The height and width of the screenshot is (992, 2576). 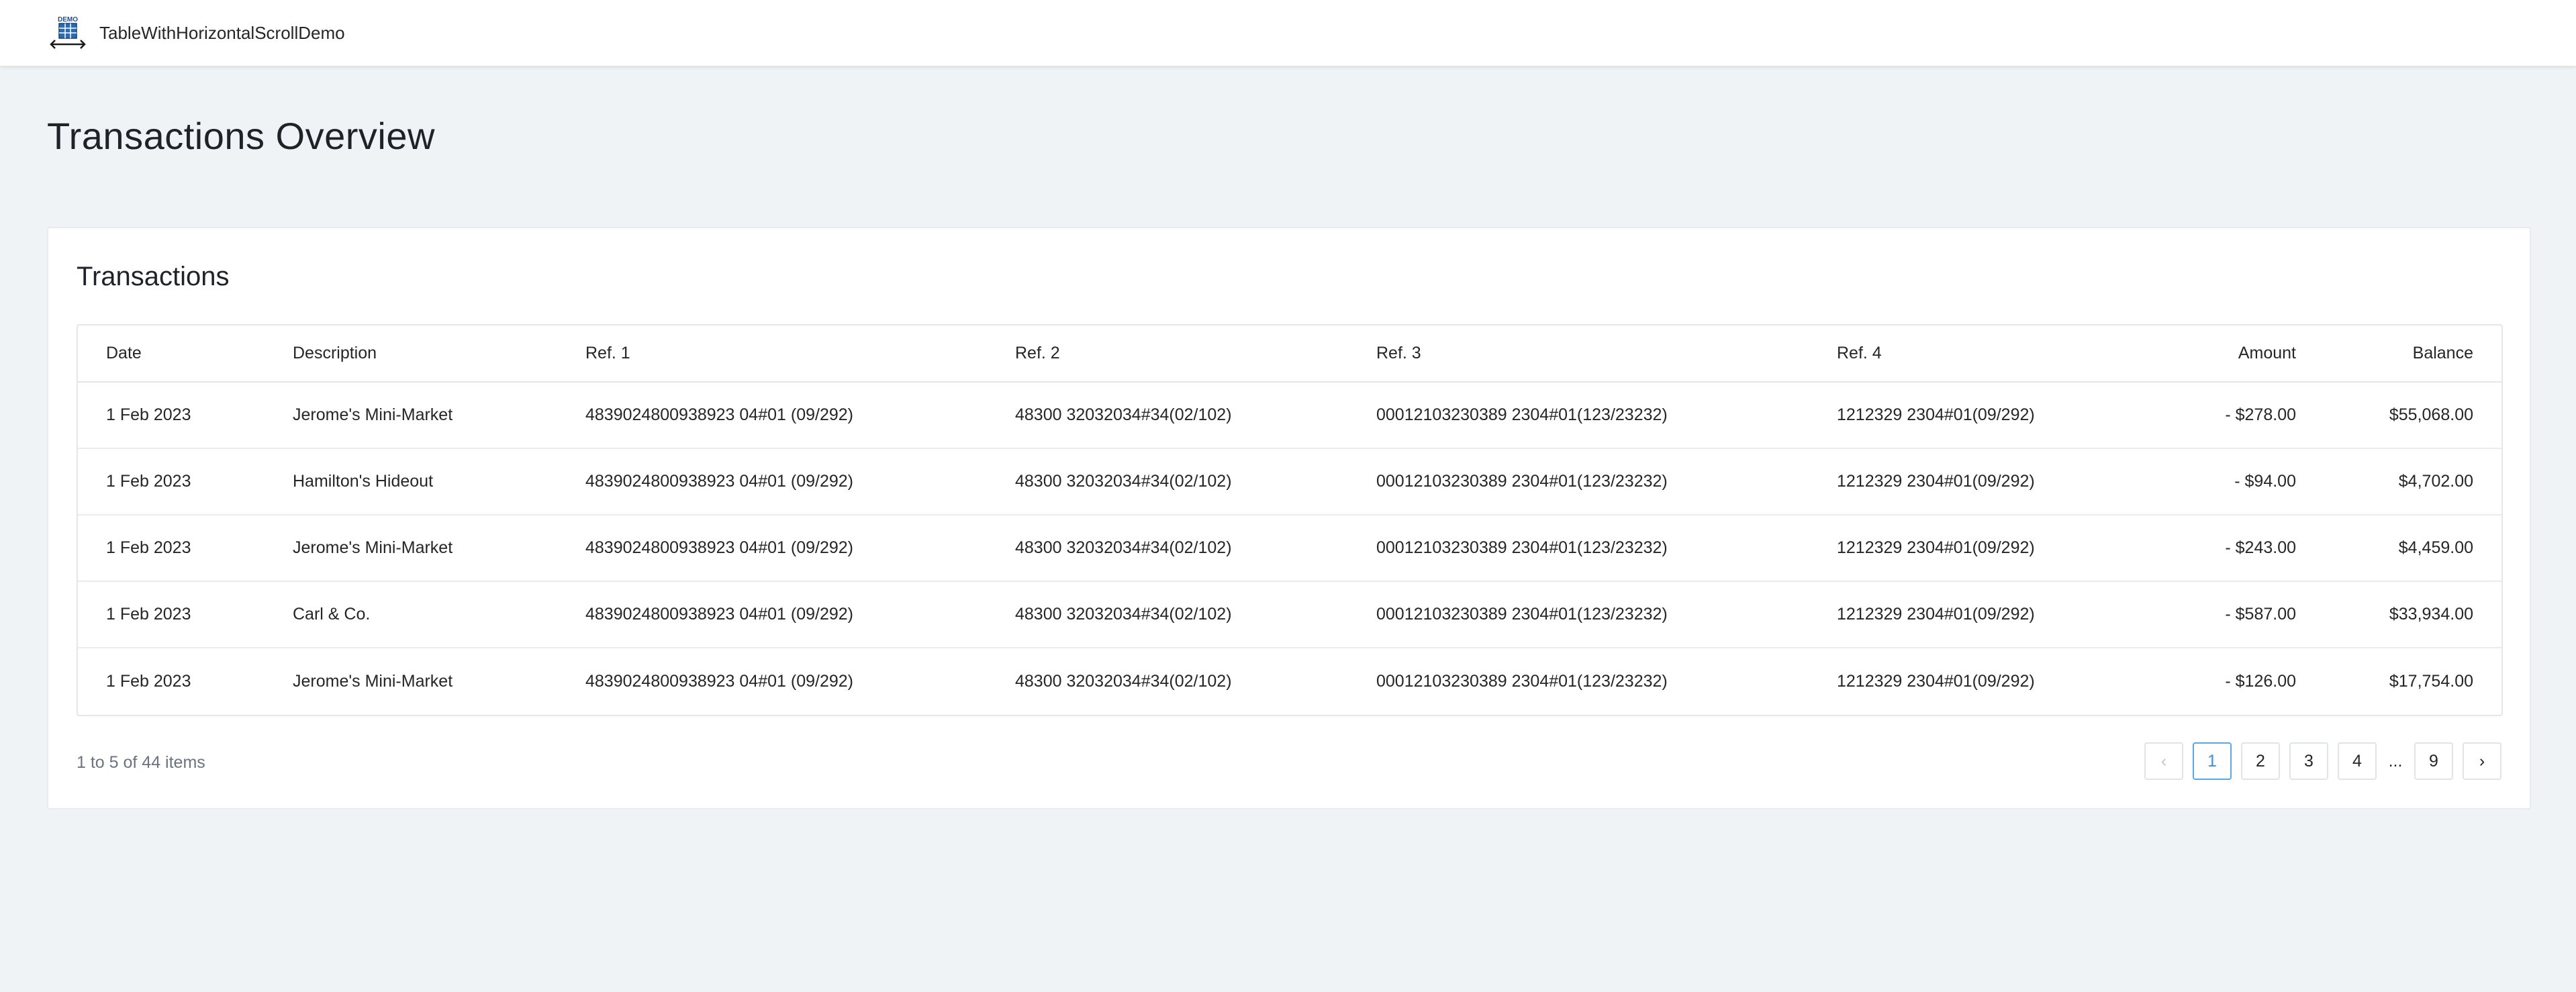 I want to click on cell-balance: $17,754.00, so click(x=2431, y=681).